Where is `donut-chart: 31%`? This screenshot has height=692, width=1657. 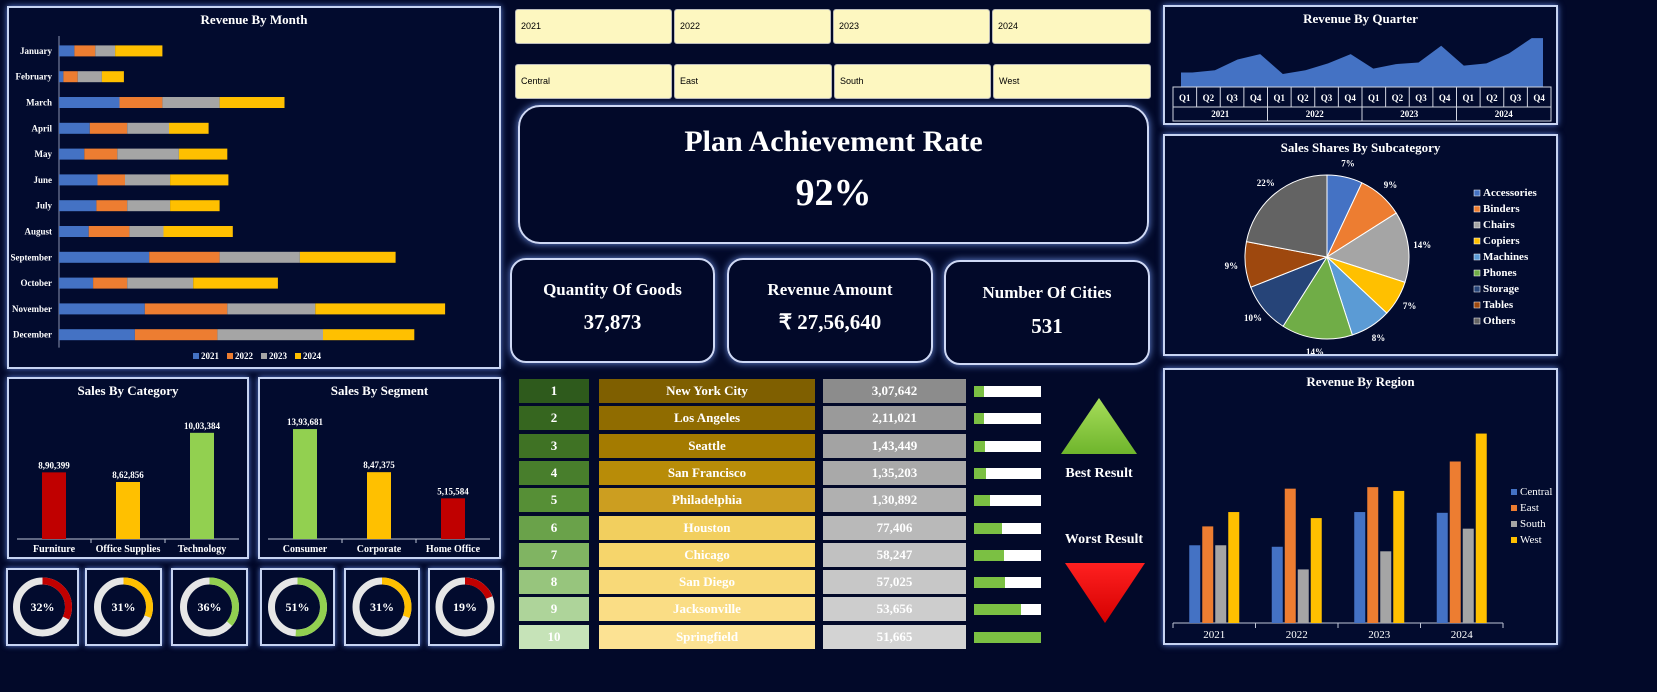 donut-chart: 31% is located at coordinates (123, 607).